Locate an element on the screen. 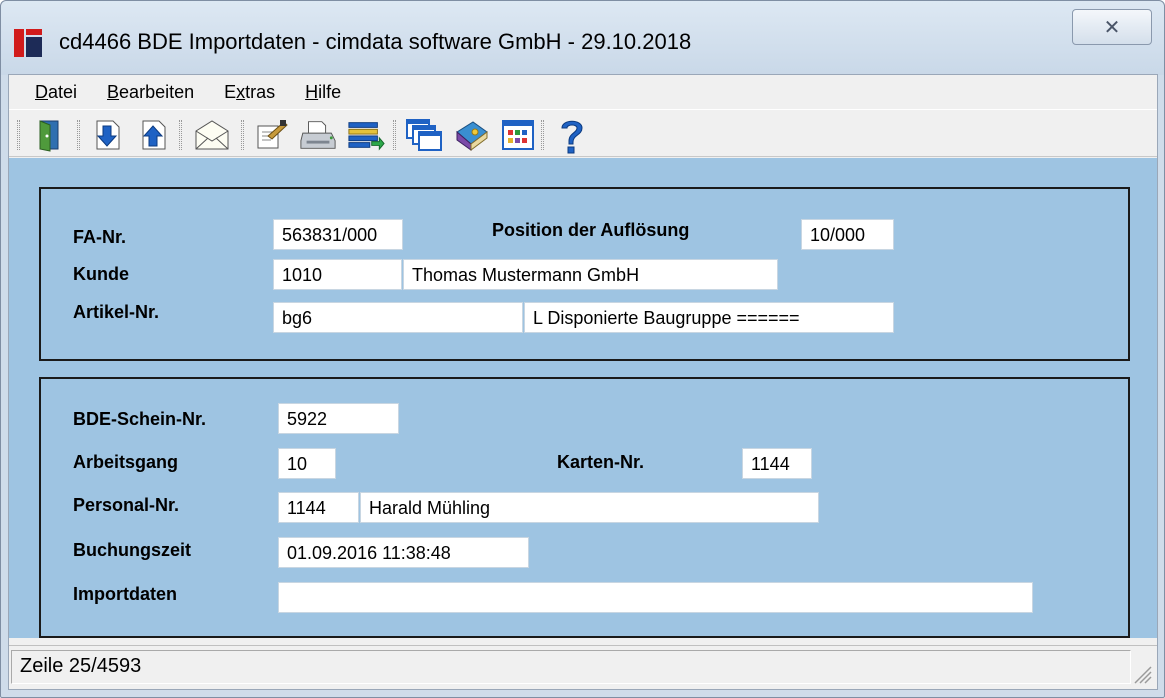 This screenshot has height=698, width=1165. windows-cascade-icon is located at coordinates (424, 135).